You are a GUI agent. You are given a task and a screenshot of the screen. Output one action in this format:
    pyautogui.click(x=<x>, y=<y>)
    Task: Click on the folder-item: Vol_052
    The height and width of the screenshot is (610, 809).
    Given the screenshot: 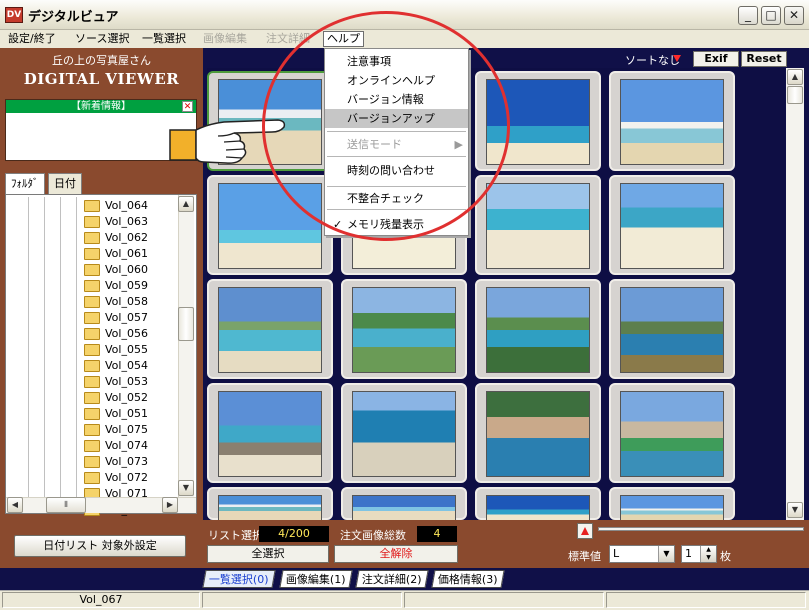 What is the action you would take?
    pyautogui.click(x=92, y=398)
    